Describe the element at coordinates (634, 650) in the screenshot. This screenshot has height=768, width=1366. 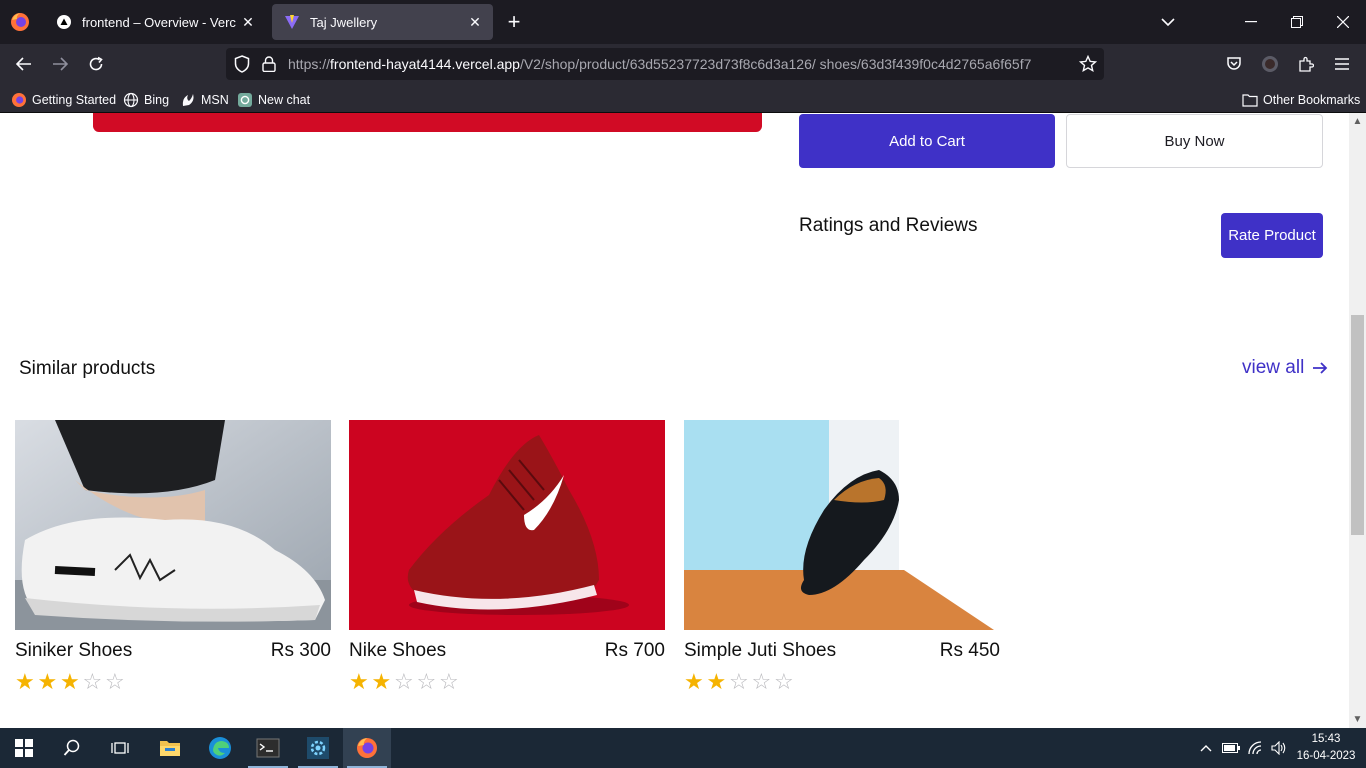
I see `product-price: Rs 700` at that location.